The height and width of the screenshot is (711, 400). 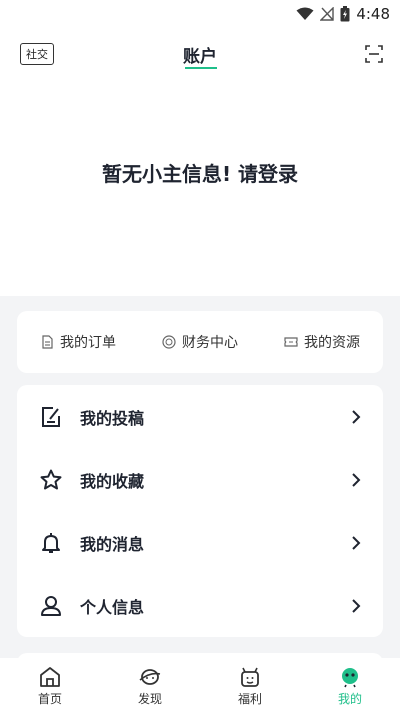 What do you see at coordinates (47, 342) in the screenshot?
I see `document-icon` at bounding box center [47, 342].